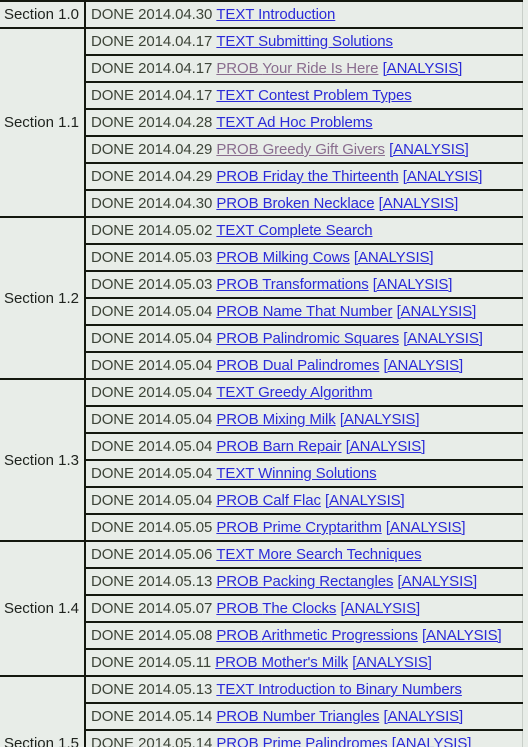  I want to click on entry-link-problem: PROB Greedy Gift Givers, so click(300, 149).